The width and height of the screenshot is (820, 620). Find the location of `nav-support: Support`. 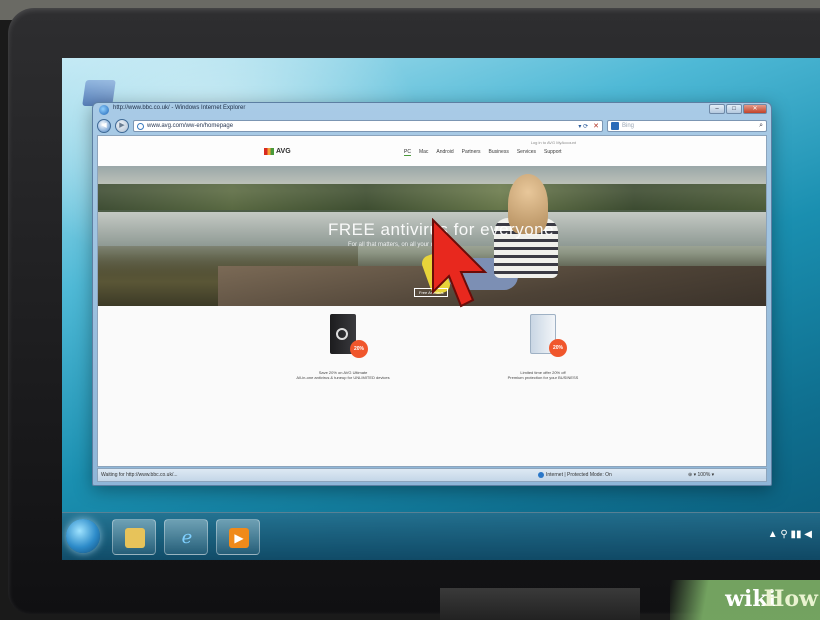

nav-support: Support is located at coordinates (553, 152).